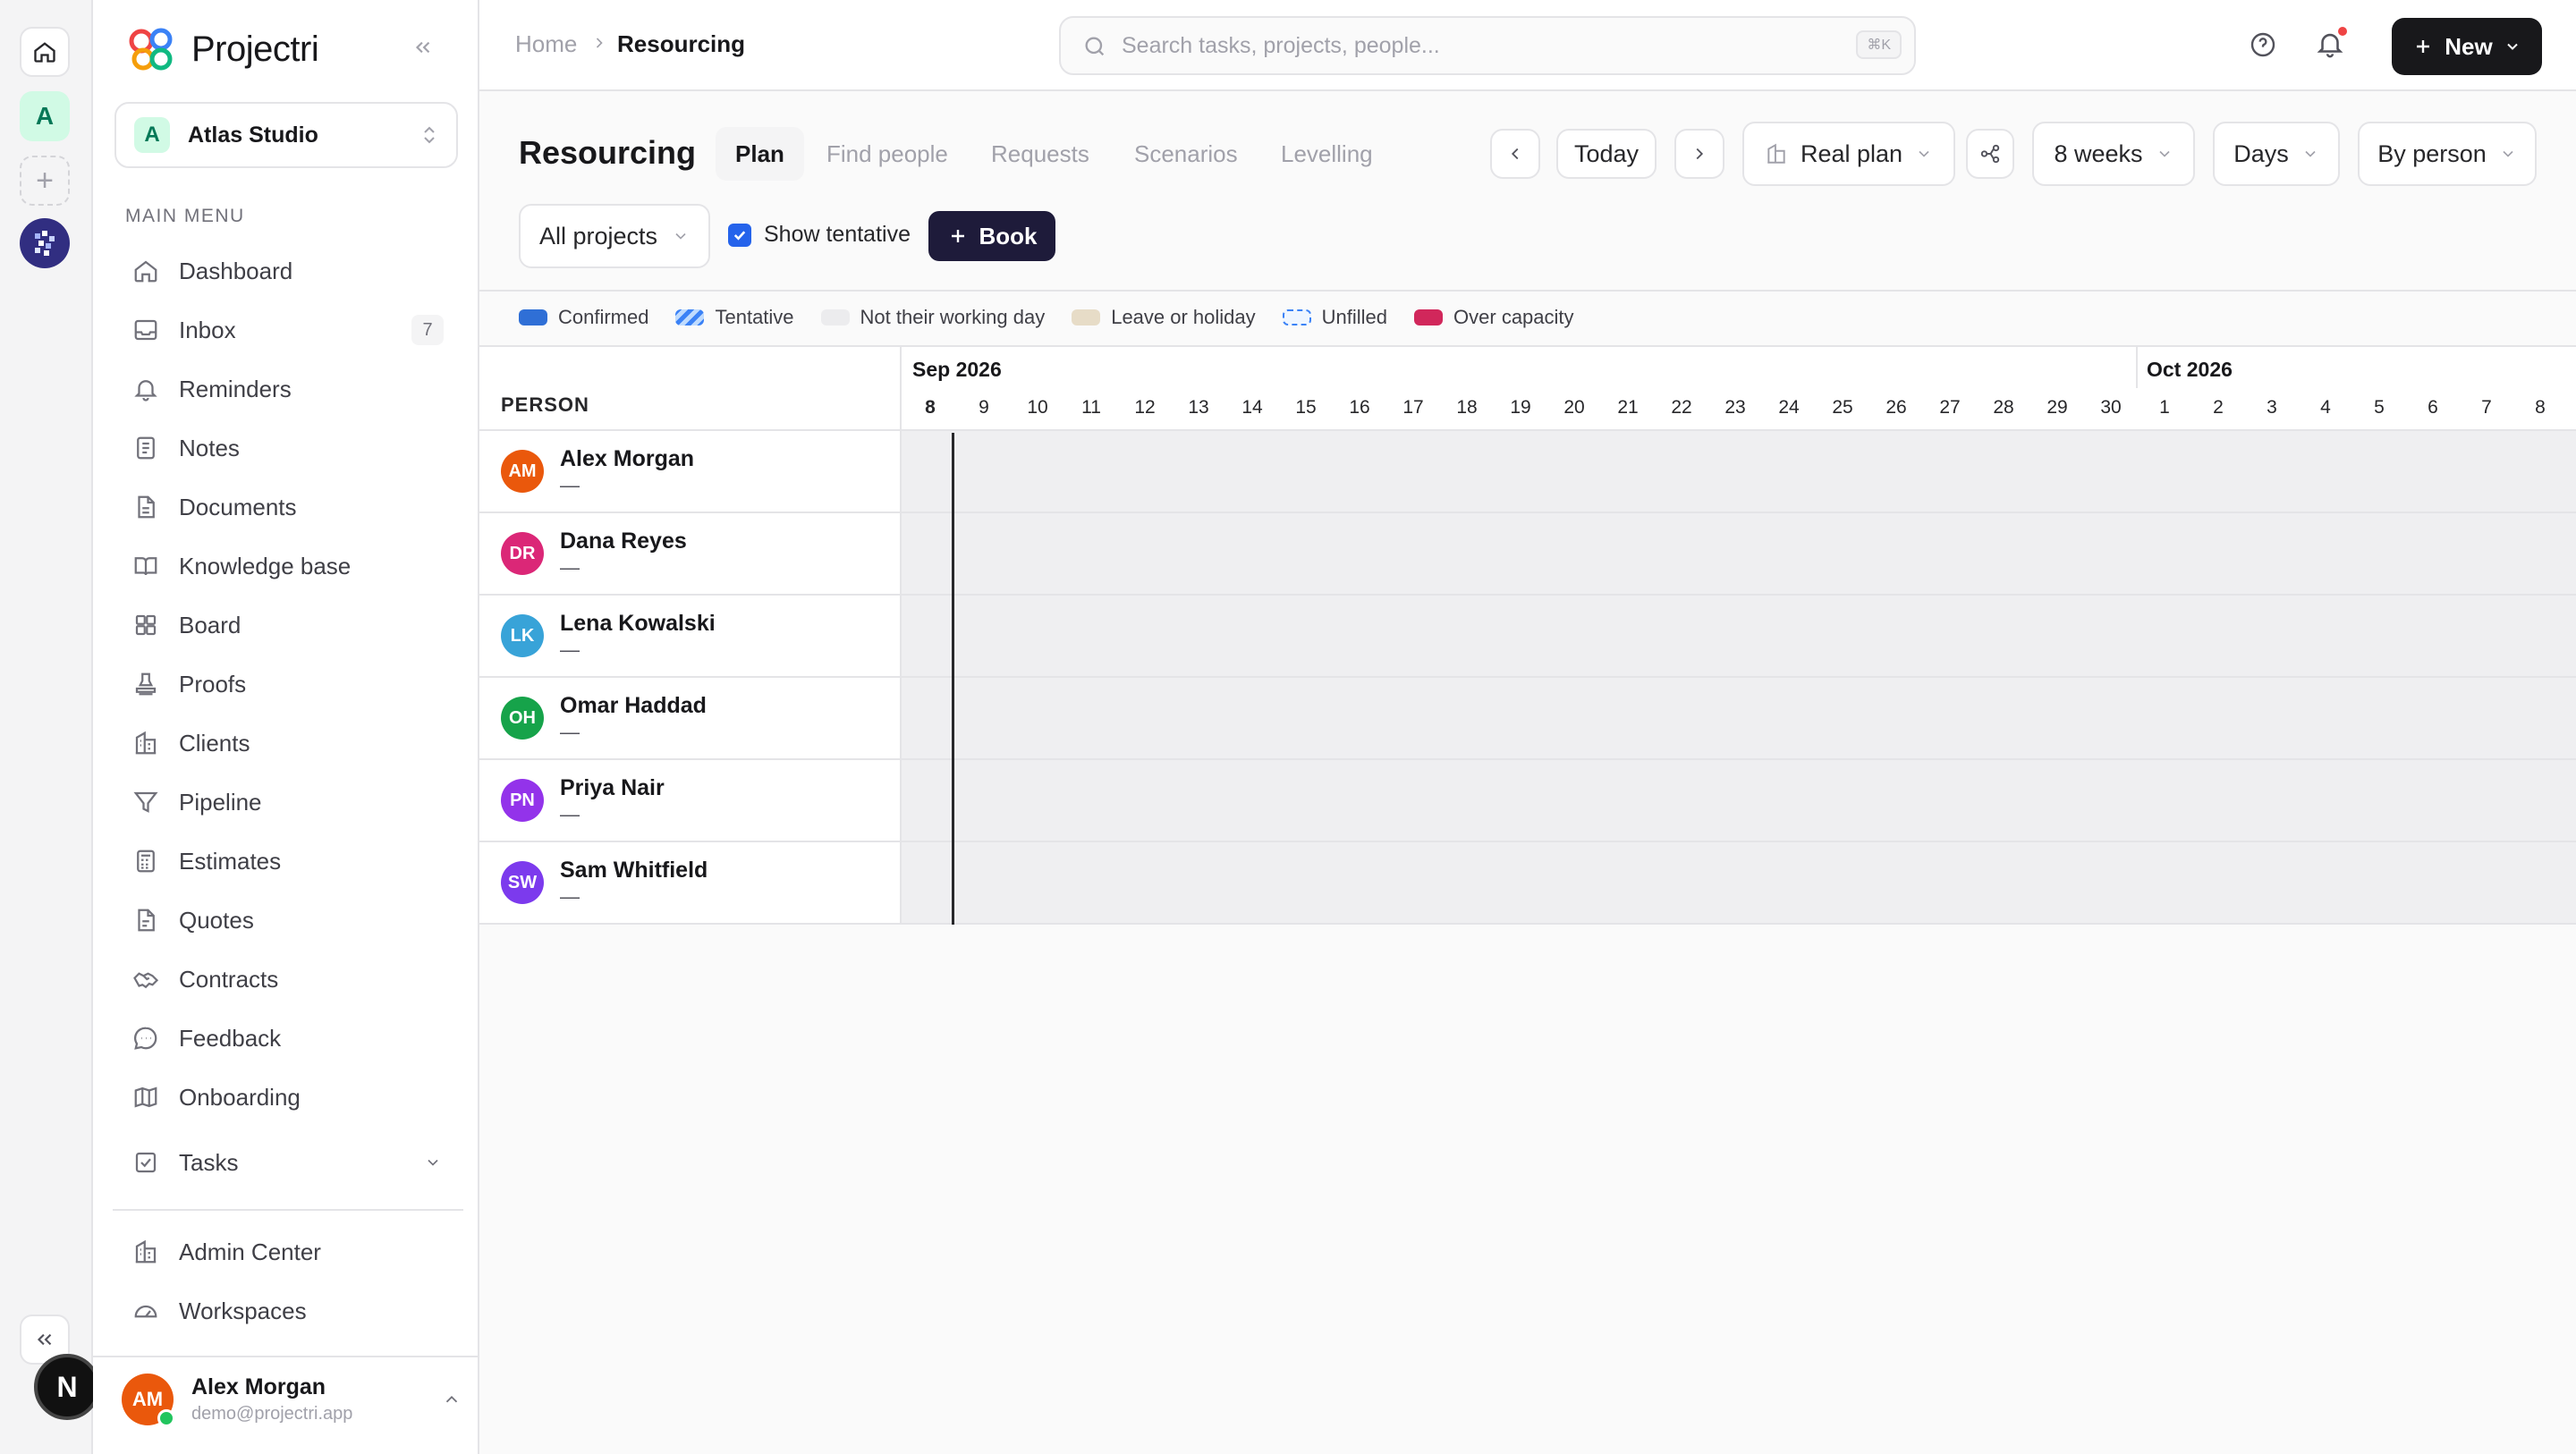 The width and height of the screenshot is (2576, 1454). Describe the element at coordinates (146, 684) in the screenshot. I see `stamp-icon` at that location.